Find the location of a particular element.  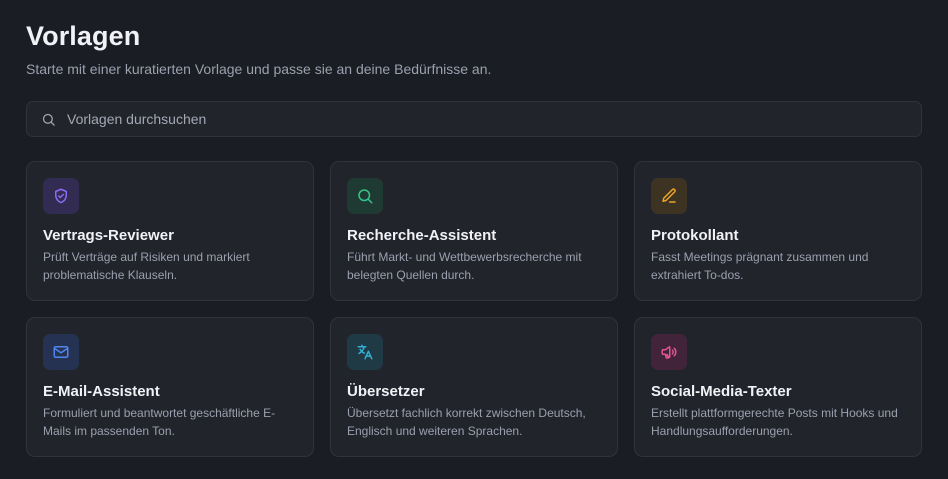

translate-icon is located at coordinates (365, 352).